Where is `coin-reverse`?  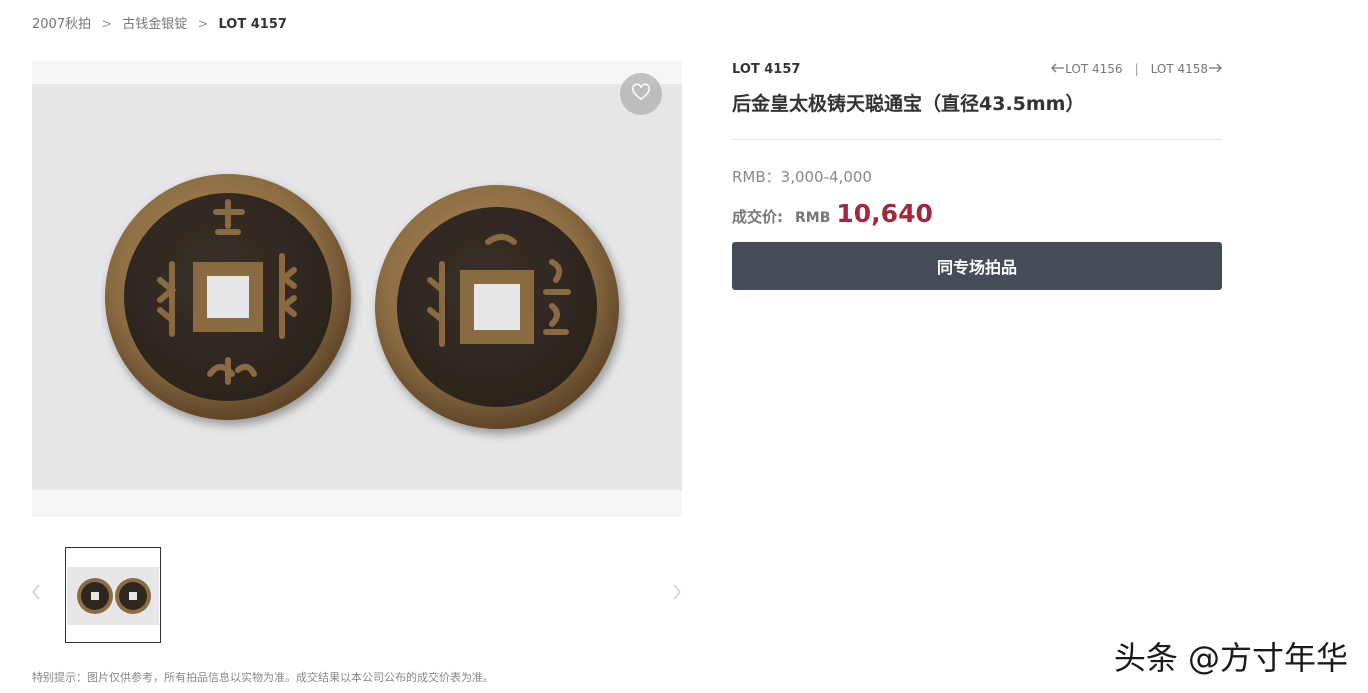
coin-reverse is located at coordinates (497, 307).